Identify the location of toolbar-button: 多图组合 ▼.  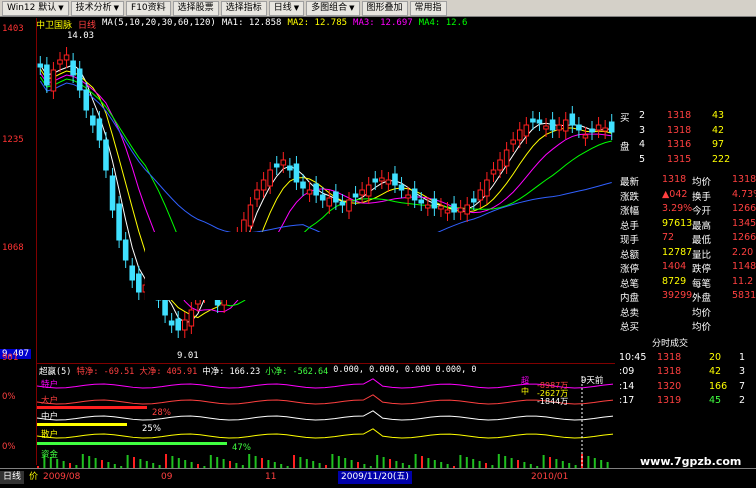
(333, 8).